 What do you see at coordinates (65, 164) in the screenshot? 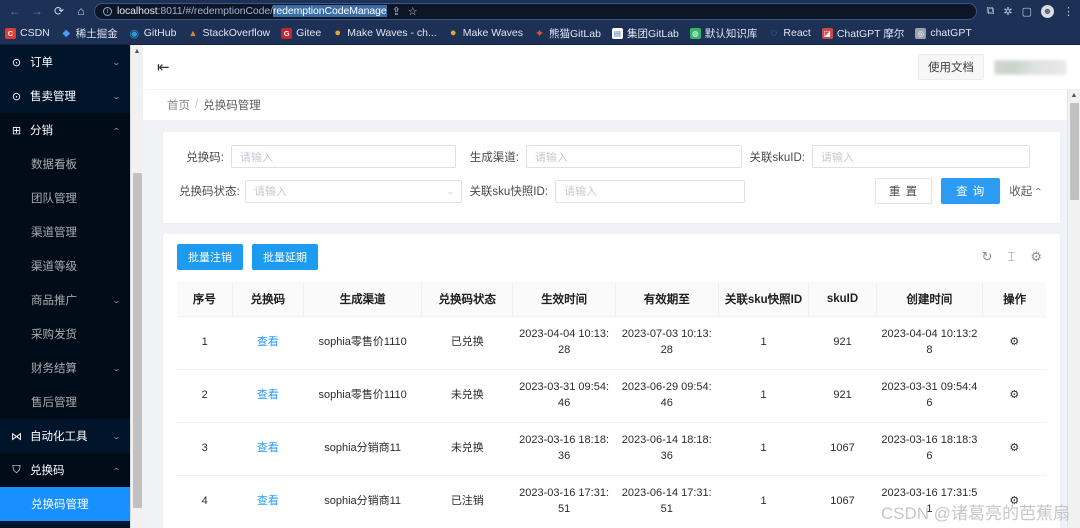
I see `sidebar-item-data-dashboard: 数据看板` at bounding box center [65, 164].